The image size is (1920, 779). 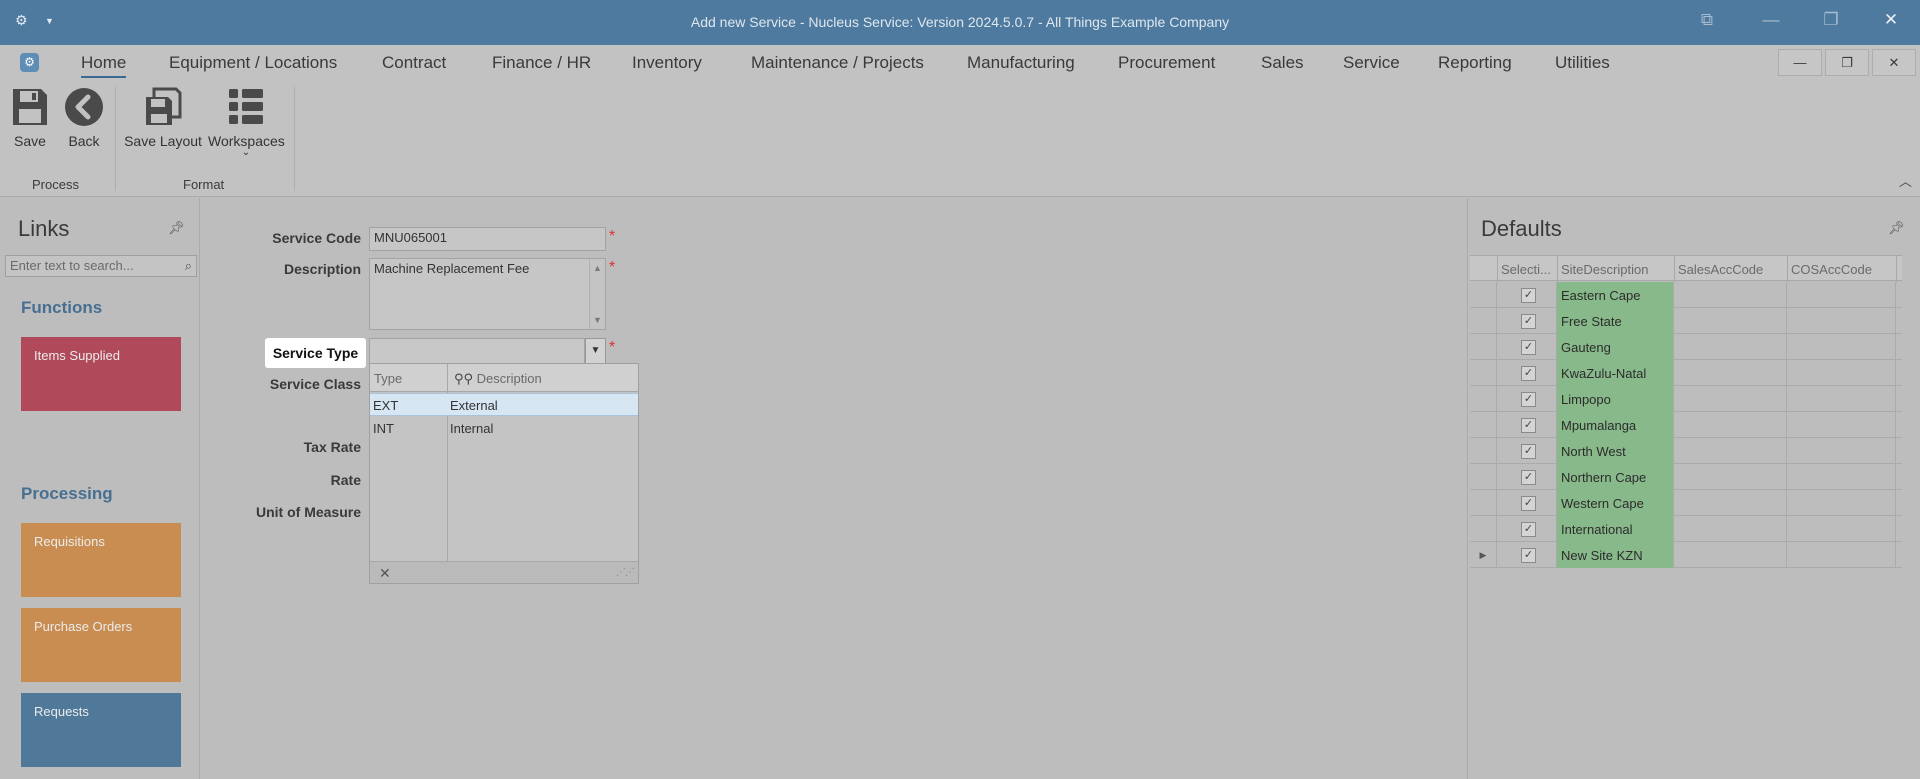 What do you see at coordinates (1371, 63) in the screenshot?
I see `menu-service: Service` at bounding box center [1371, 63].